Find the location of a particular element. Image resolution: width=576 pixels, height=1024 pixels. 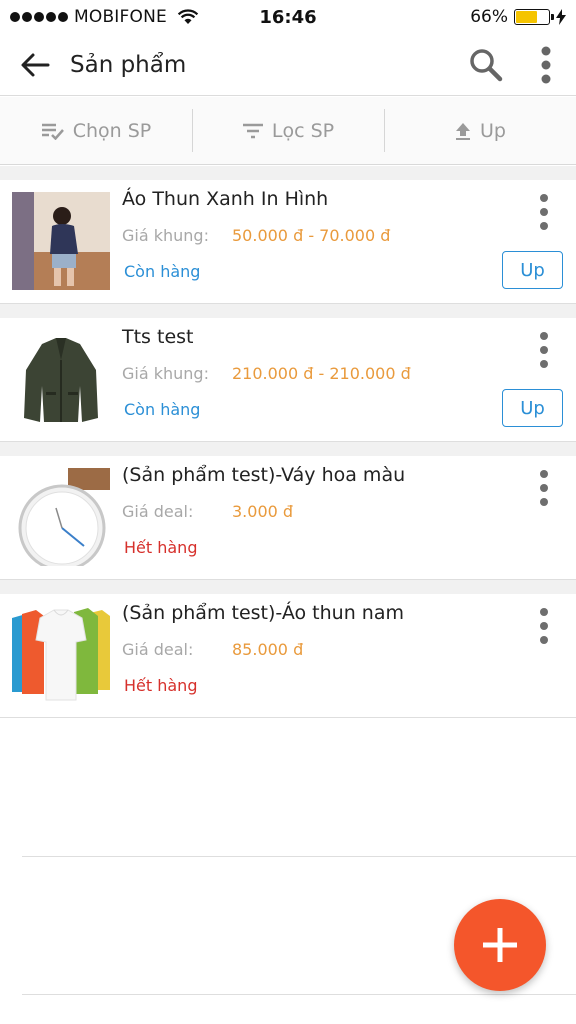

filter-icon is located at coordinates (252, 130).